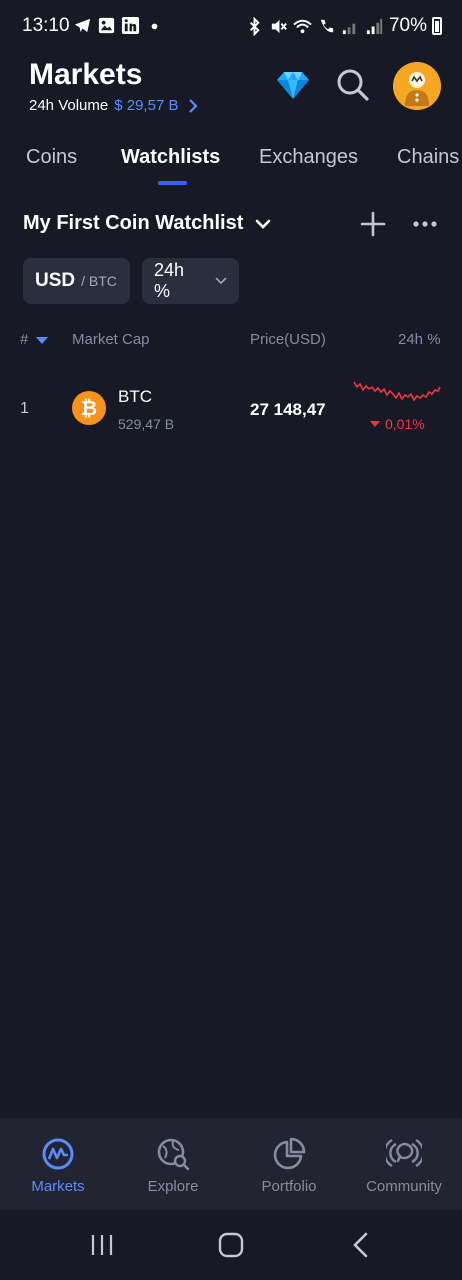 The height and width of the screenshot is (1280, 462). Describe the element at coordinates (146, 424) in the screenshot. I see `coin-market-cap: 529,47 B` at that location.